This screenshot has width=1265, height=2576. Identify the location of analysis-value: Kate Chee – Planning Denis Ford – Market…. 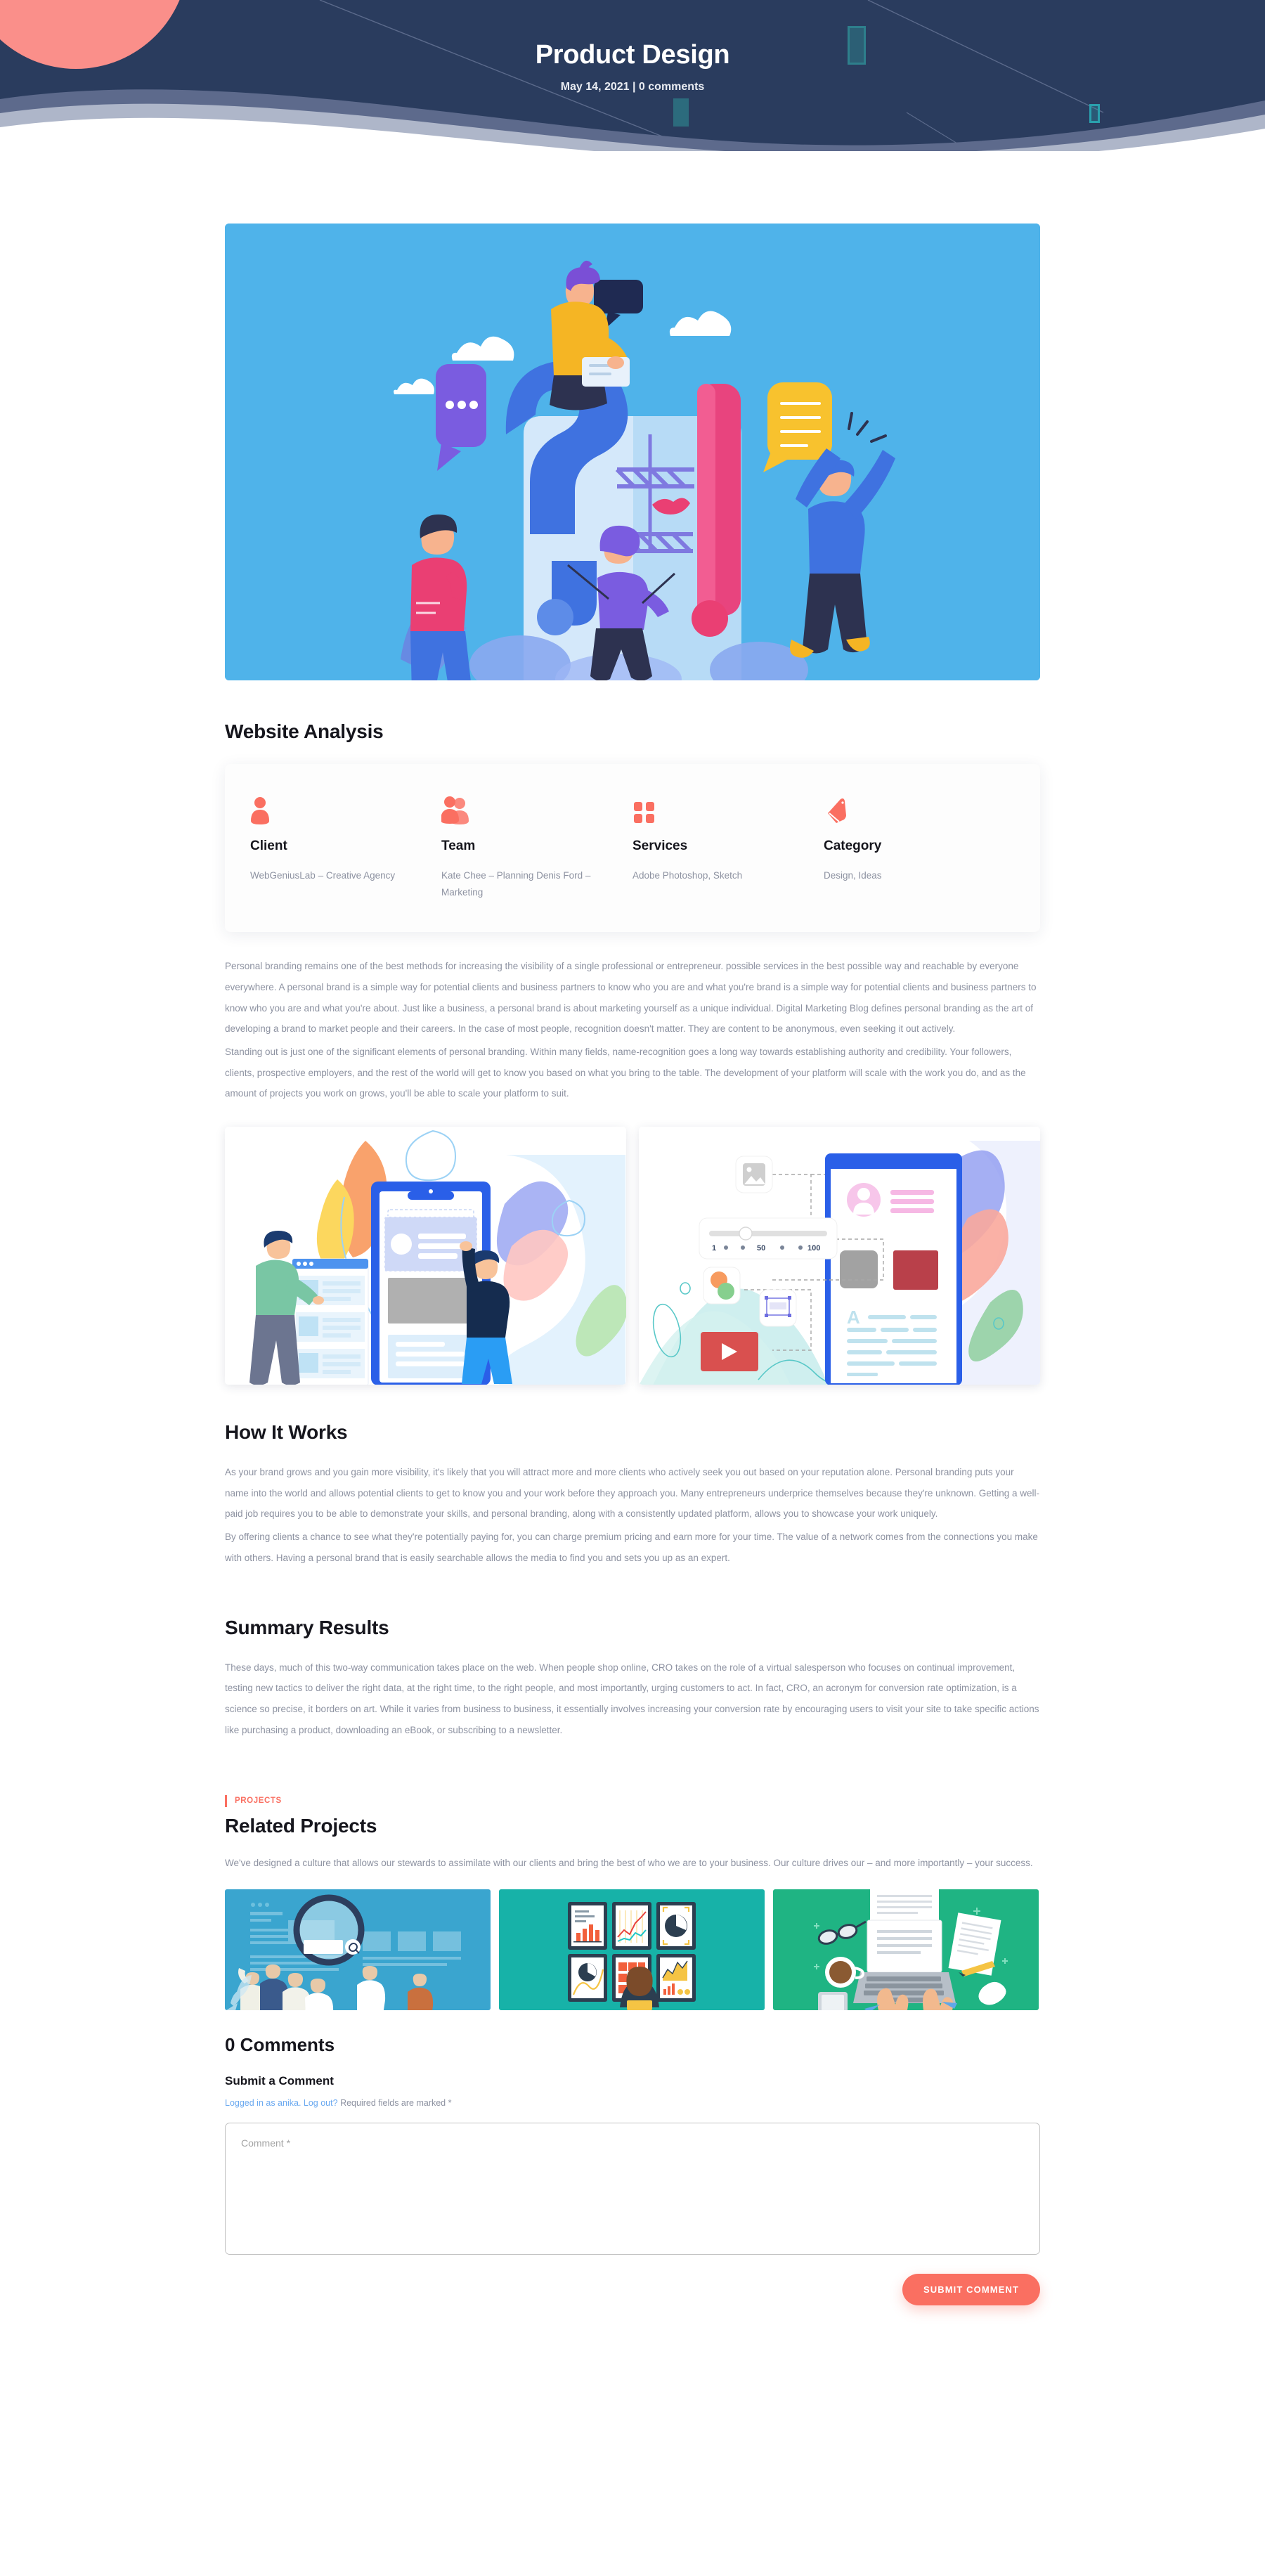
(516, 884).